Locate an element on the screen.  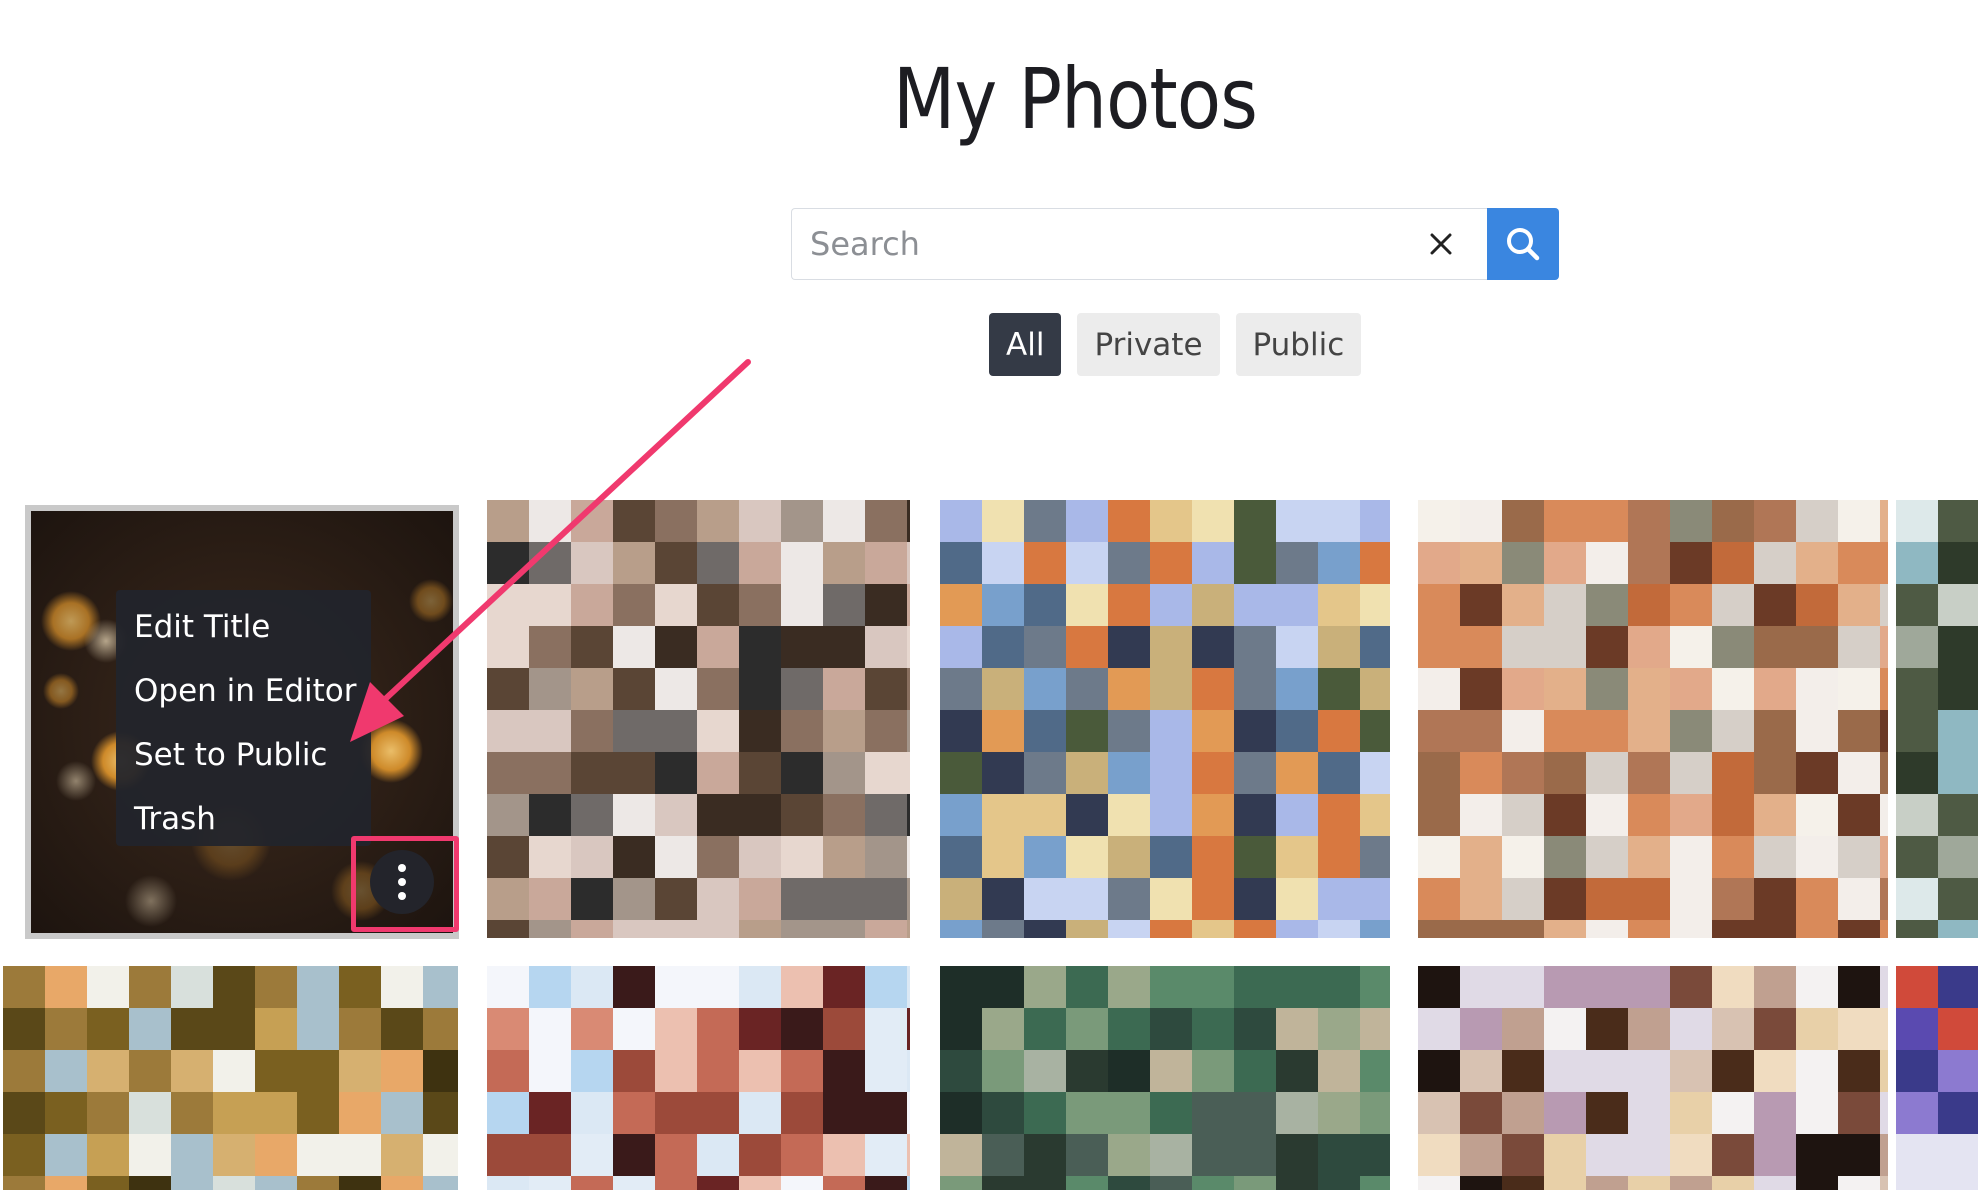
annotation-highlight is located at coordinates (405, 884).